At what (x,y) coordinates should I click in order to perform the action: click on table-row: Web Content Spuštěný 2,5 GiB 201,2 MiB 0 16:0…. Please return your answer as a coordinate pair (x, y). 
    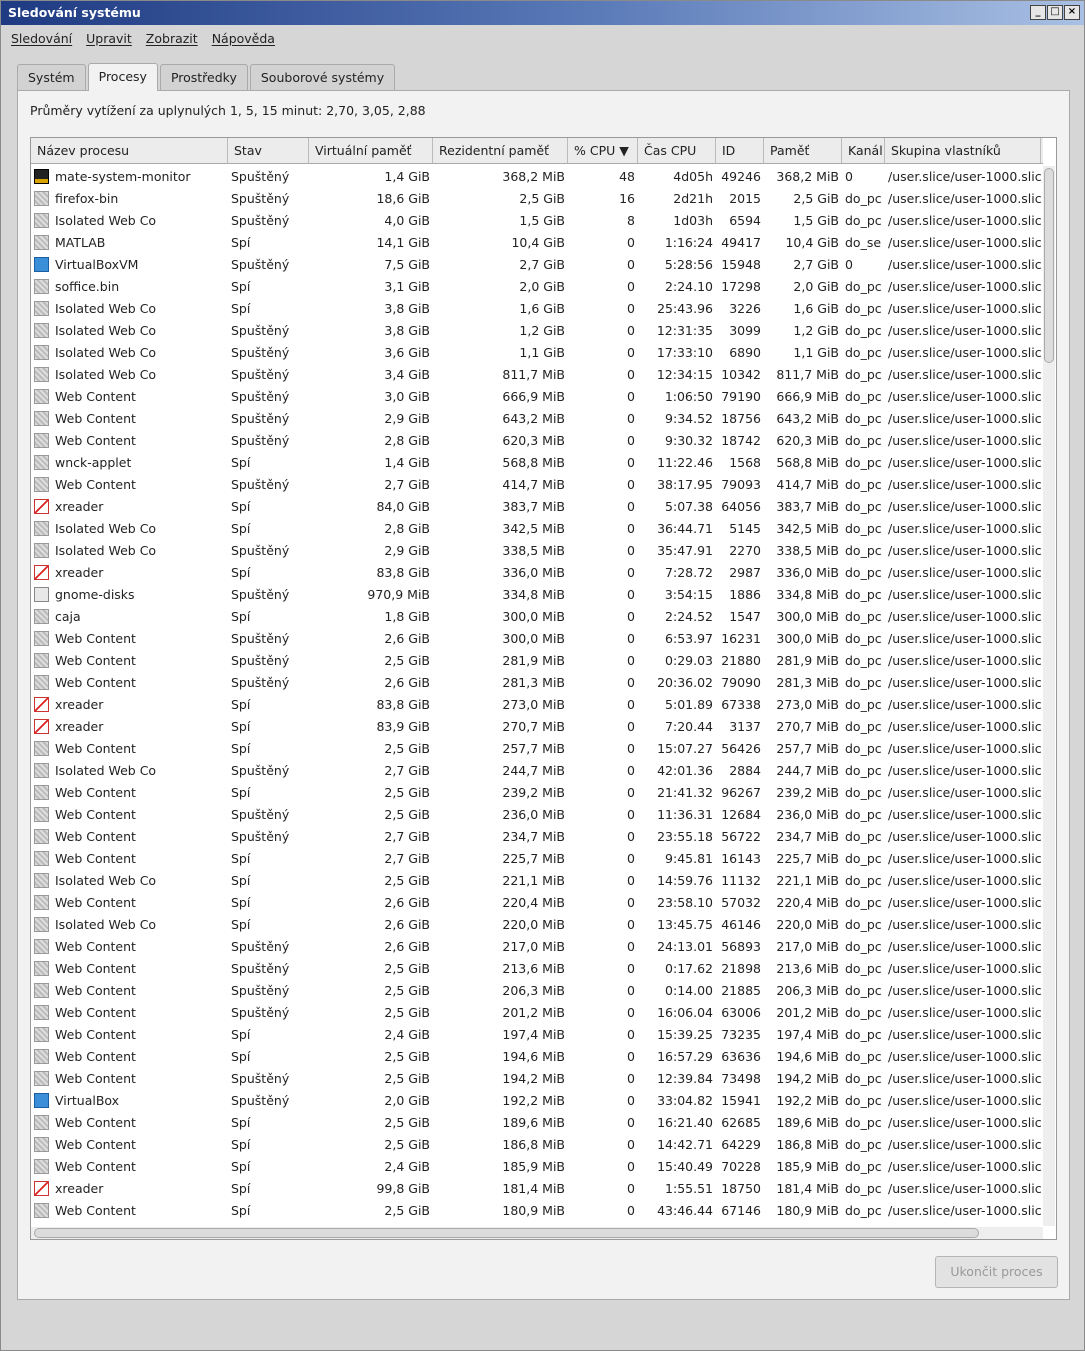
    Looking at the image, I should click on (536, 1012).